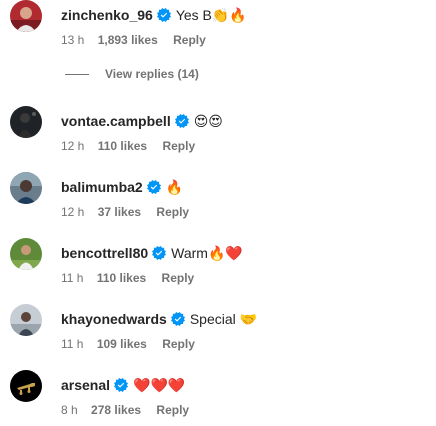 Image resolution: width=436 pixels, height=426 pixels. Describe the element at coordinates (218, 200) in the screenshot. I see `comment-item: balimumba2 🔥 12 h 37 likes Reply` at that location.